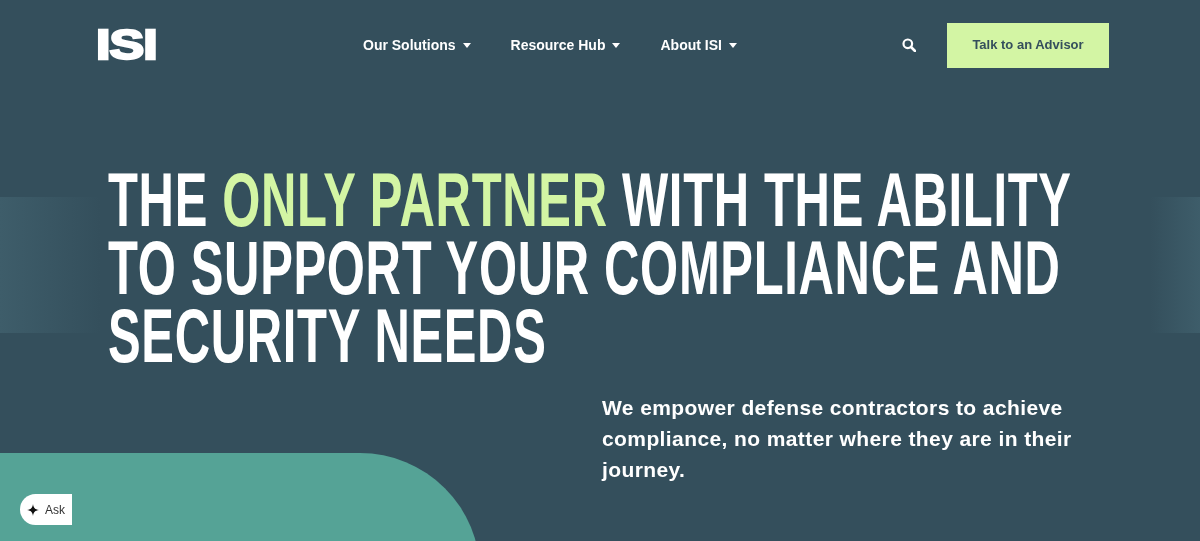 Image resolution: width=1200 pixels, height=541 pixels. I want to click on chat-widget: Ask, so click(46, 509).